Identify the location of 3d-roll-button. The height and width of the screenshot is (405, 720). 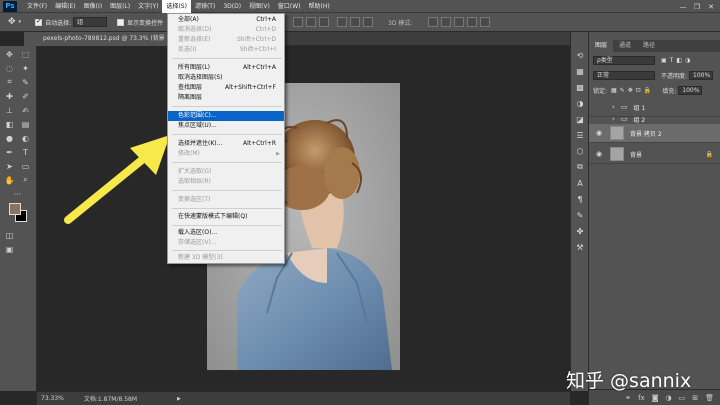
(446, 22).